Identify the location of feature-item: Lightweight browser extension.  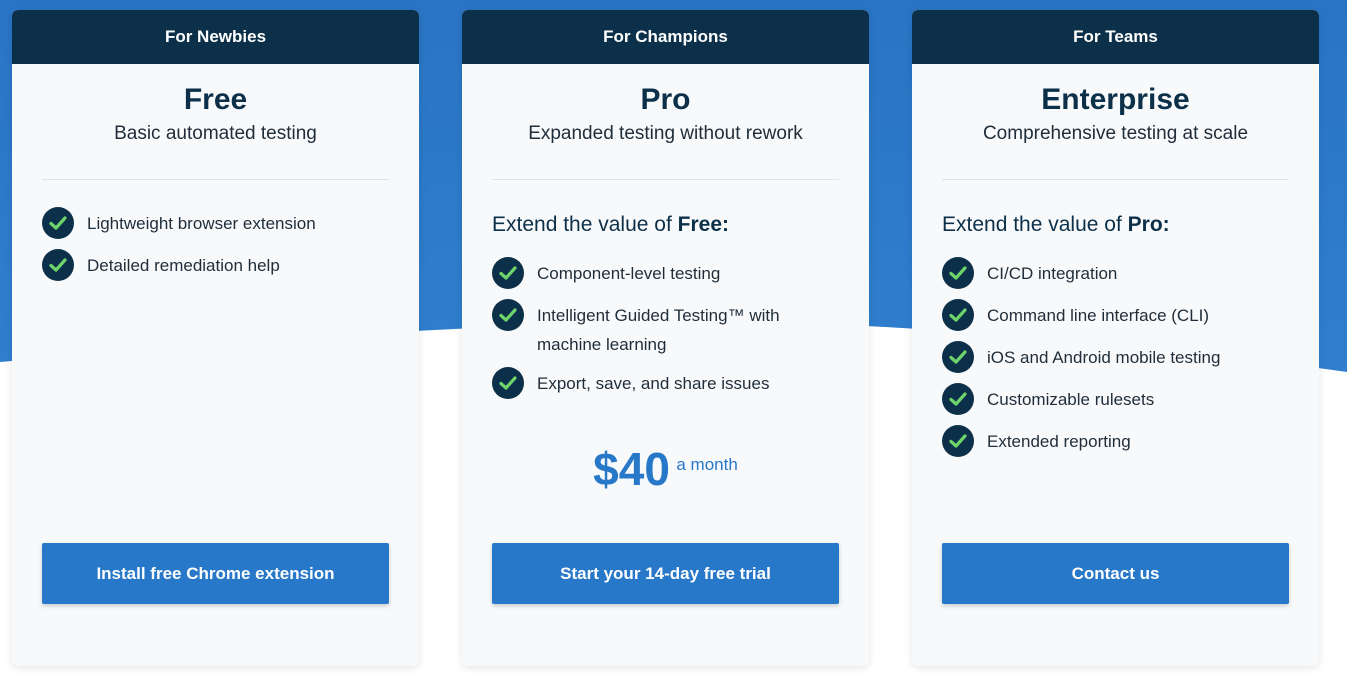
(215, 224).